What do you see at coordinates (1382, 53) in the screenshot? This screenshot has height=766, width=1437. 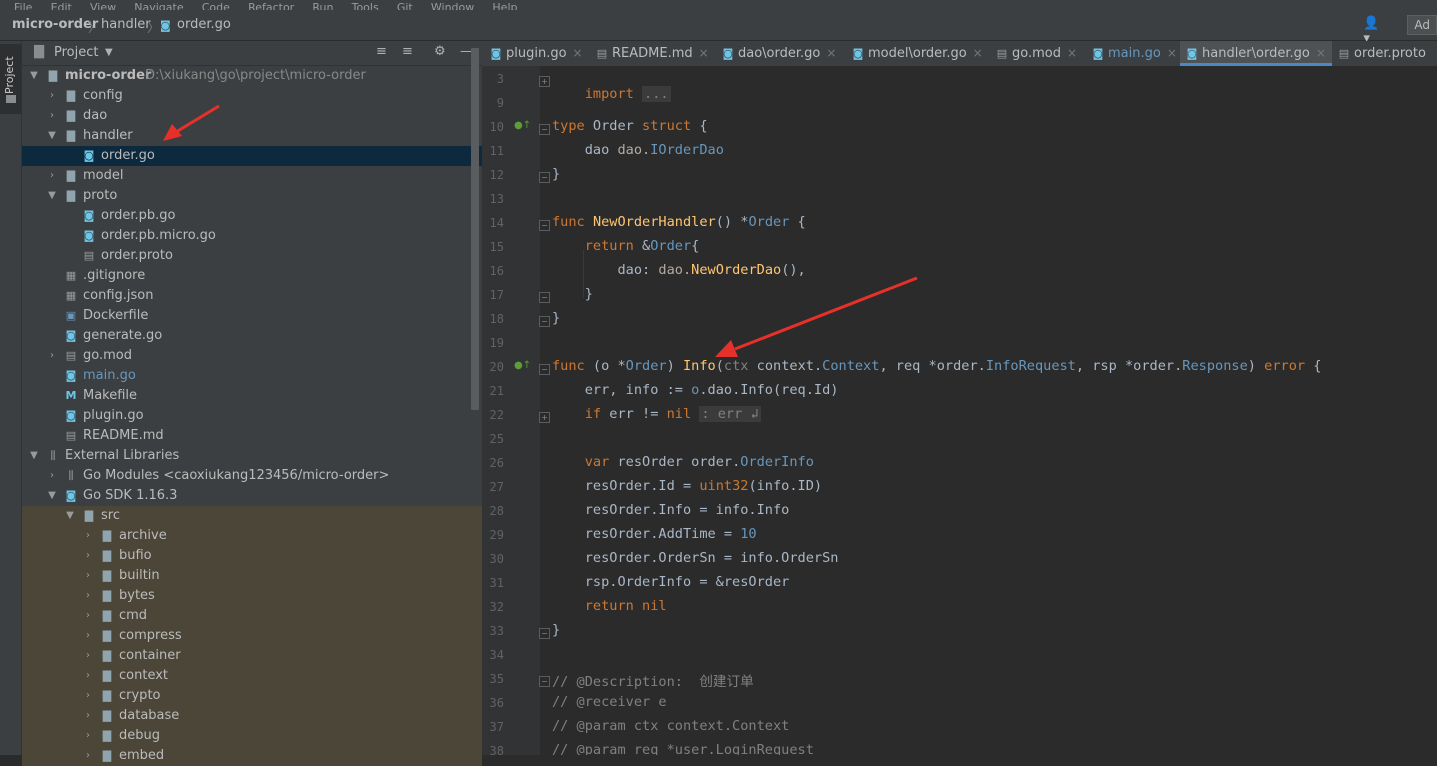 I see `tab-order-proto: ▤ order.proto` at bounding box center [1382, 53].